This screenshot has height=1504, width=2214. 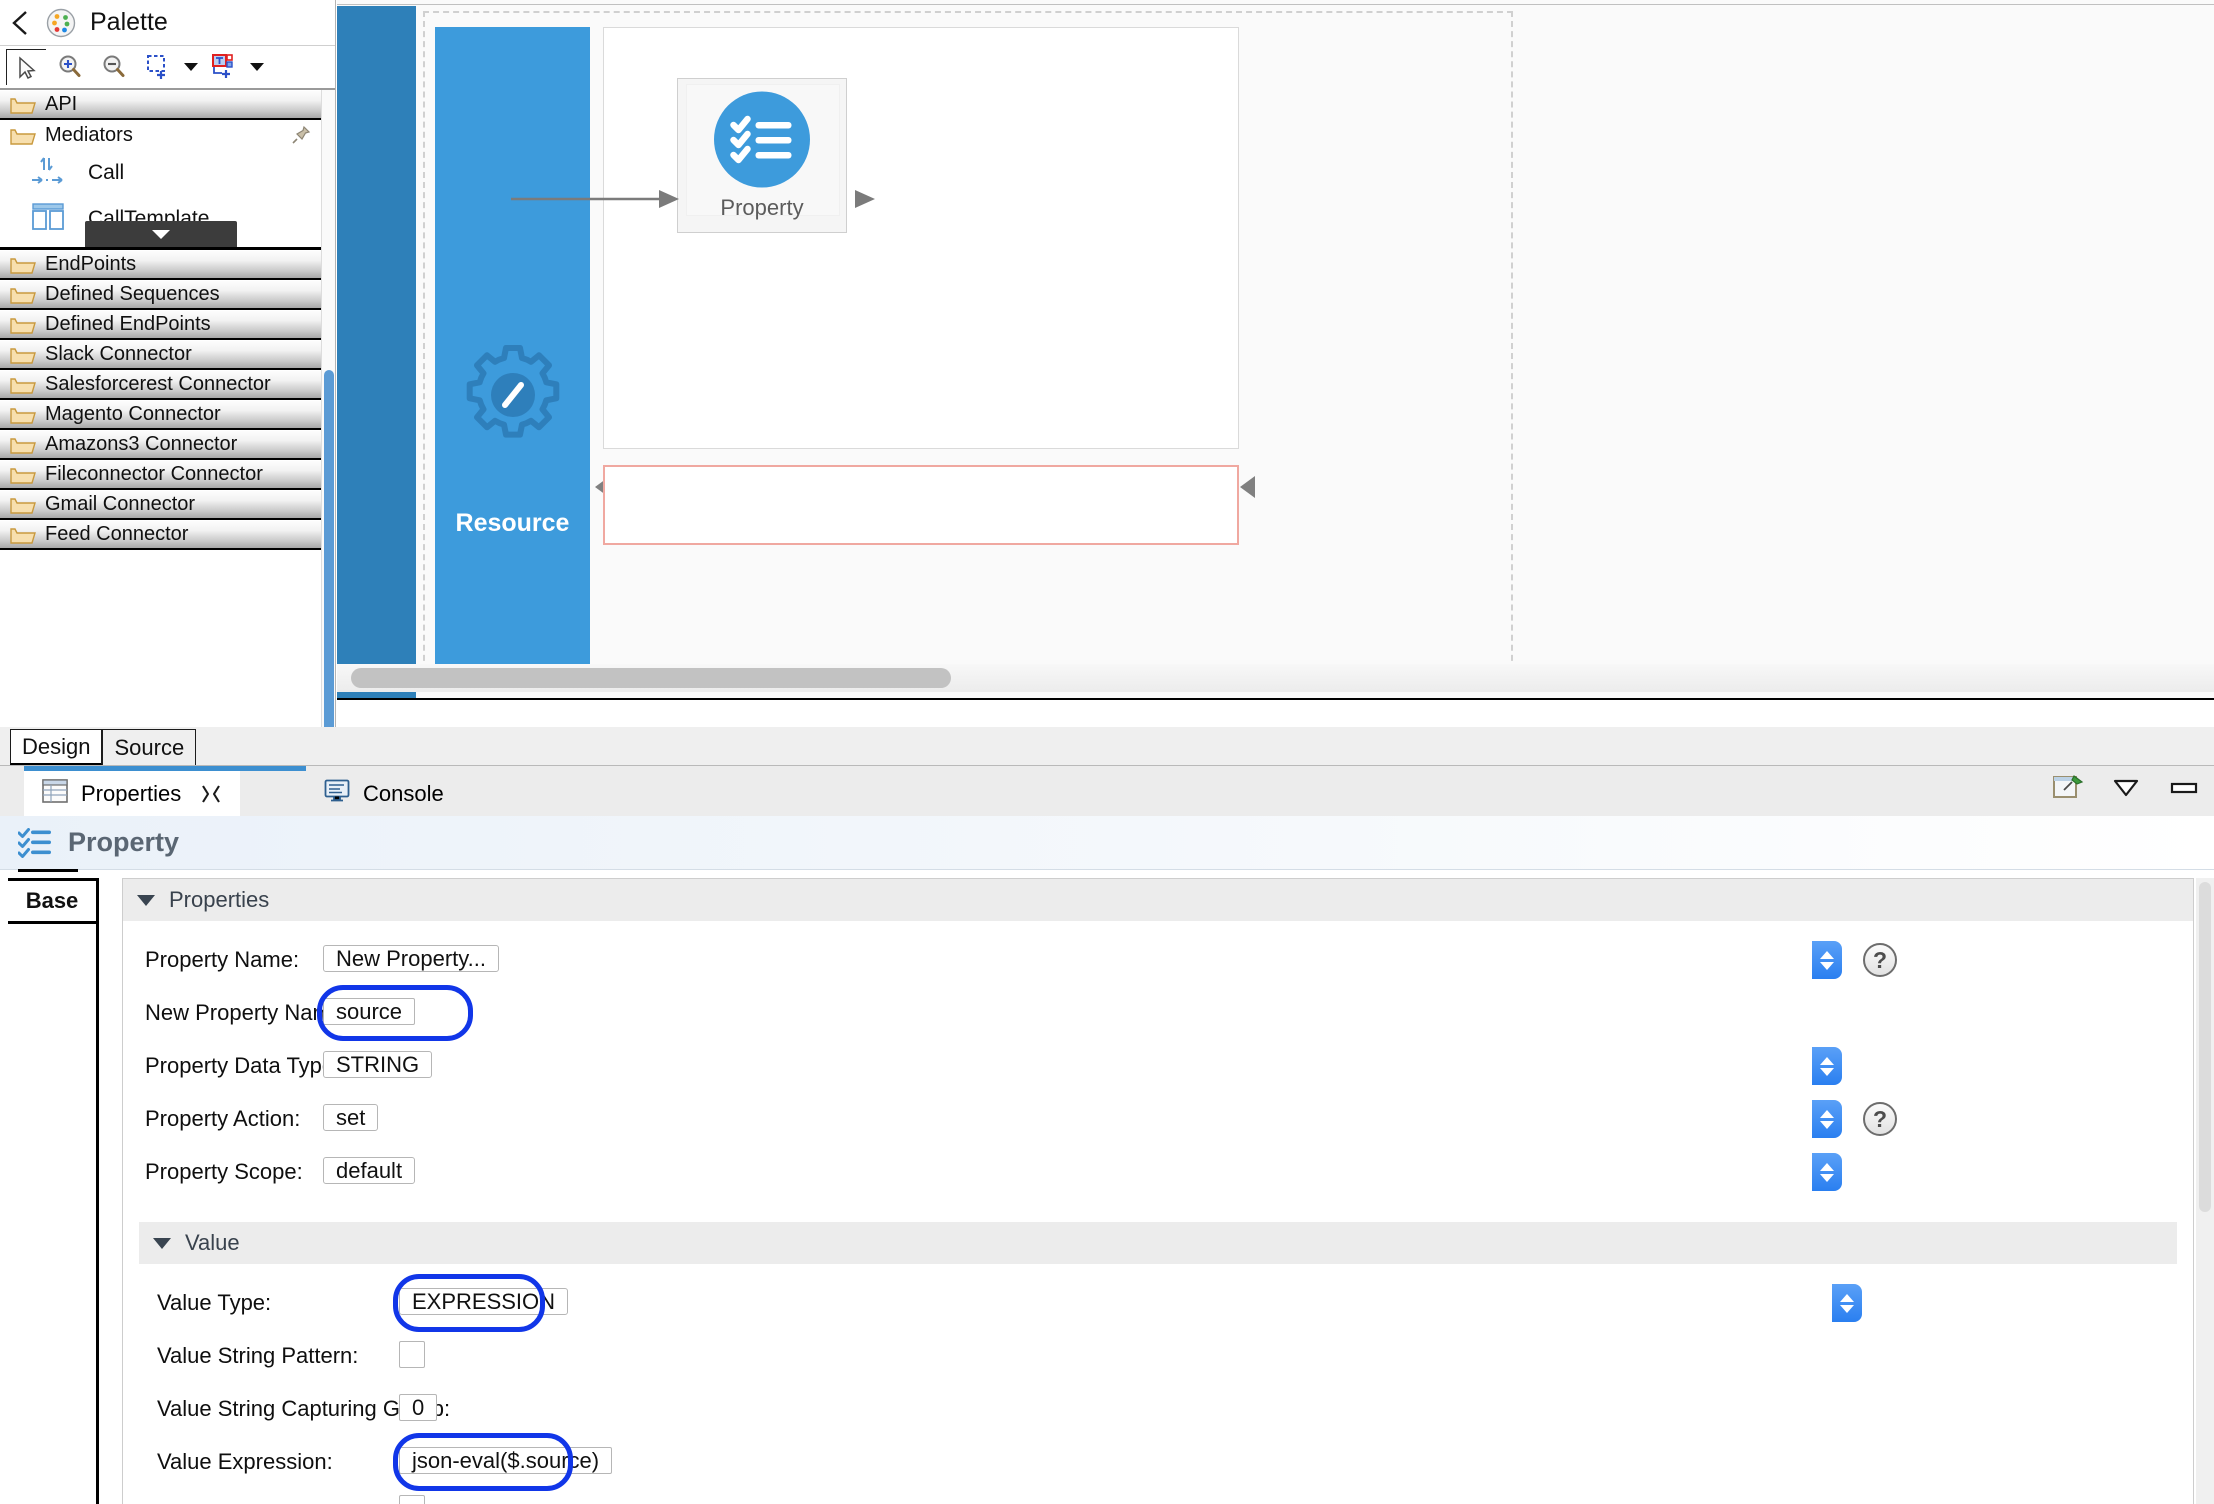 What do you see at coordinates (304, 1408) in the screenshot?
I see `label-value-string-capturing-group: Value String Capturing Group:` at bounding box center [304, 1408].